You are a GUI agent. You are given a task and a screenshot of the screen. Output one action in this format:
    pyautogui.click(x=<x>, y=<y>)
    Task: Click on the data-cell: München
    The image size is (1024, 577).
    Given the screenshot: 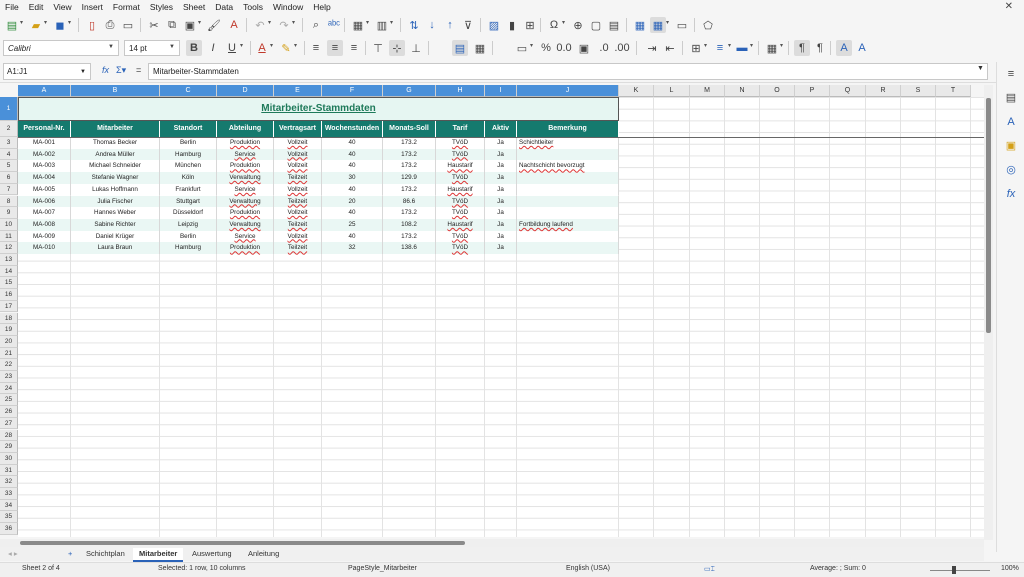 What is the action you would take?
    pyautogui.click(x=188, y=166)
    